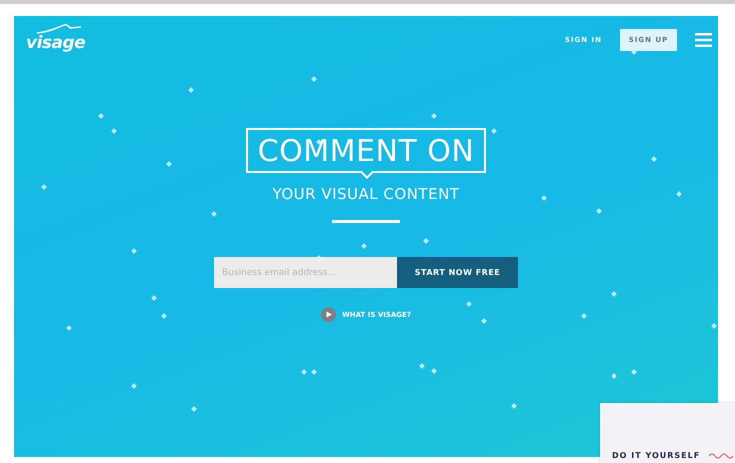  Describe the element at coordinates (328, 314) in the screenshot. I see `play-icon` at that location.